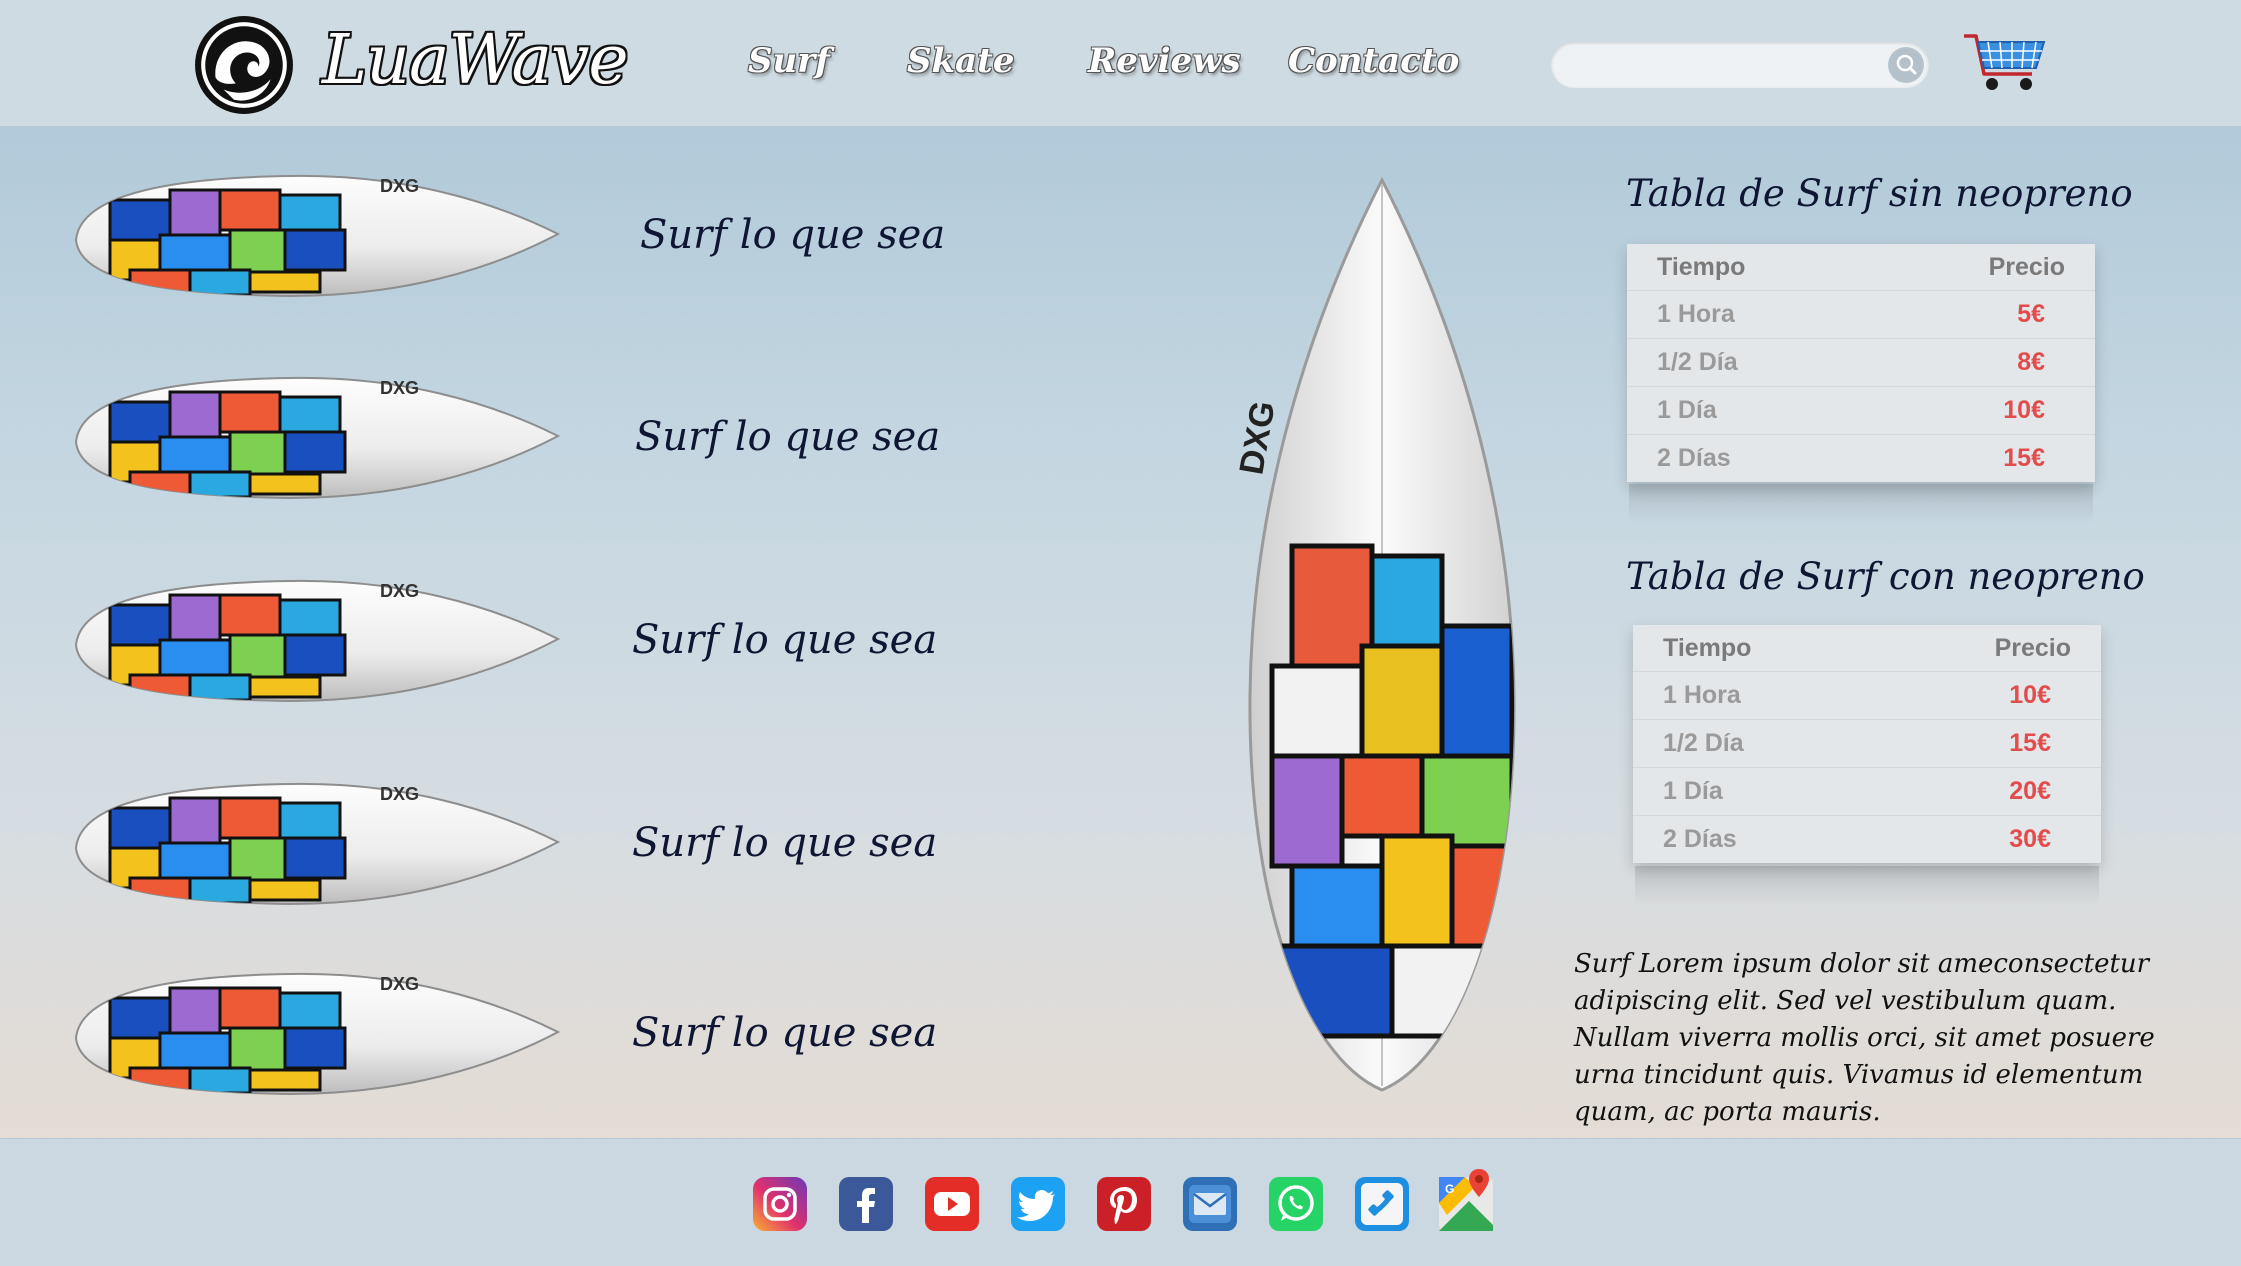 The image size is (2241, 1266). Describe the element at coordinates (1982, 362) in the screenshot. I see `price-cell: 8€` at that location.